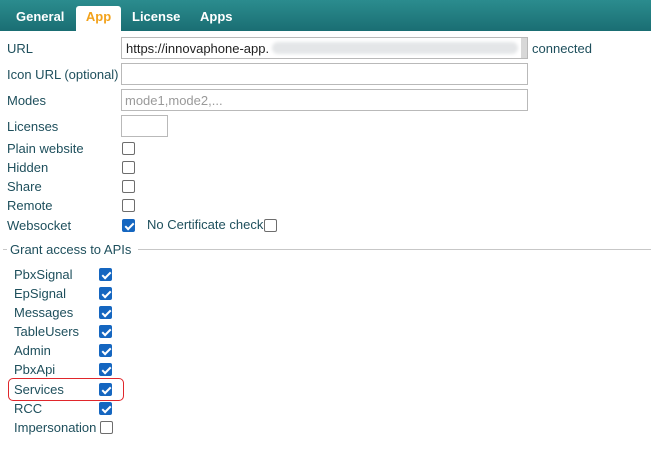 The image size is (651, 474). I want to click on tab-general: General, so click(40, 20).